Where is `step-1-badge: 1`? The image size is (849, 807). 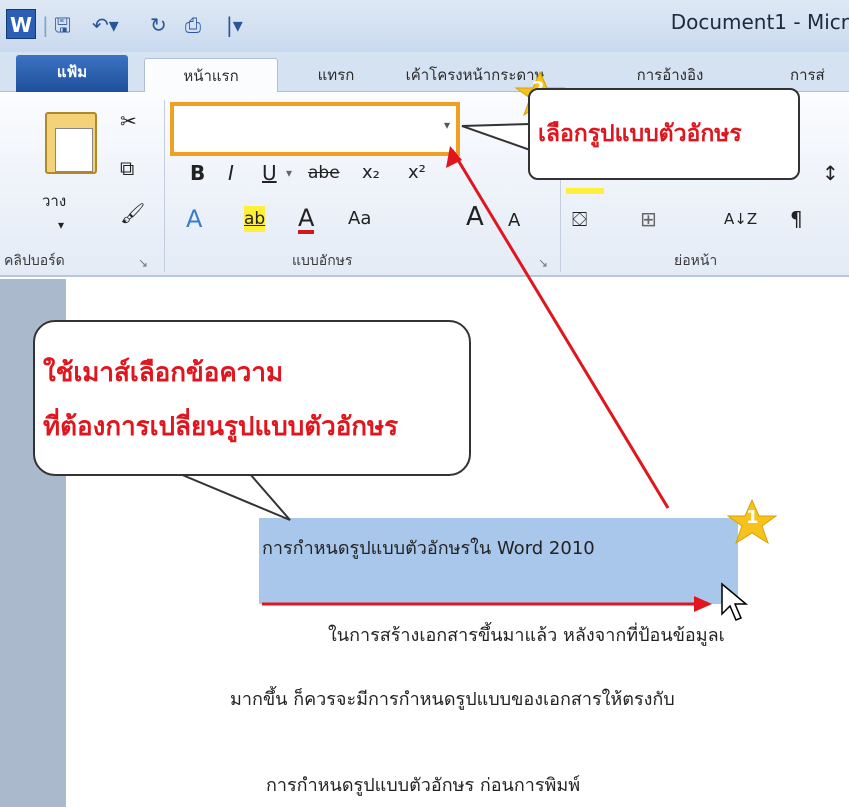 step-1-badge: 1 is located at coordinates (752, 517).